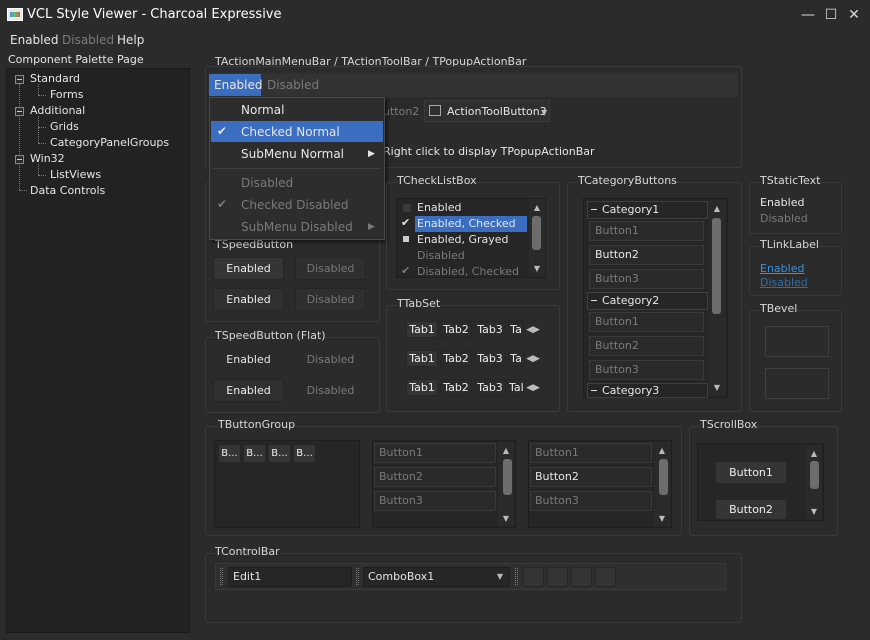  Describe the element at coordinates (436, 577) in the screenshot. I see `combobox1: ComboBox1` at that location.